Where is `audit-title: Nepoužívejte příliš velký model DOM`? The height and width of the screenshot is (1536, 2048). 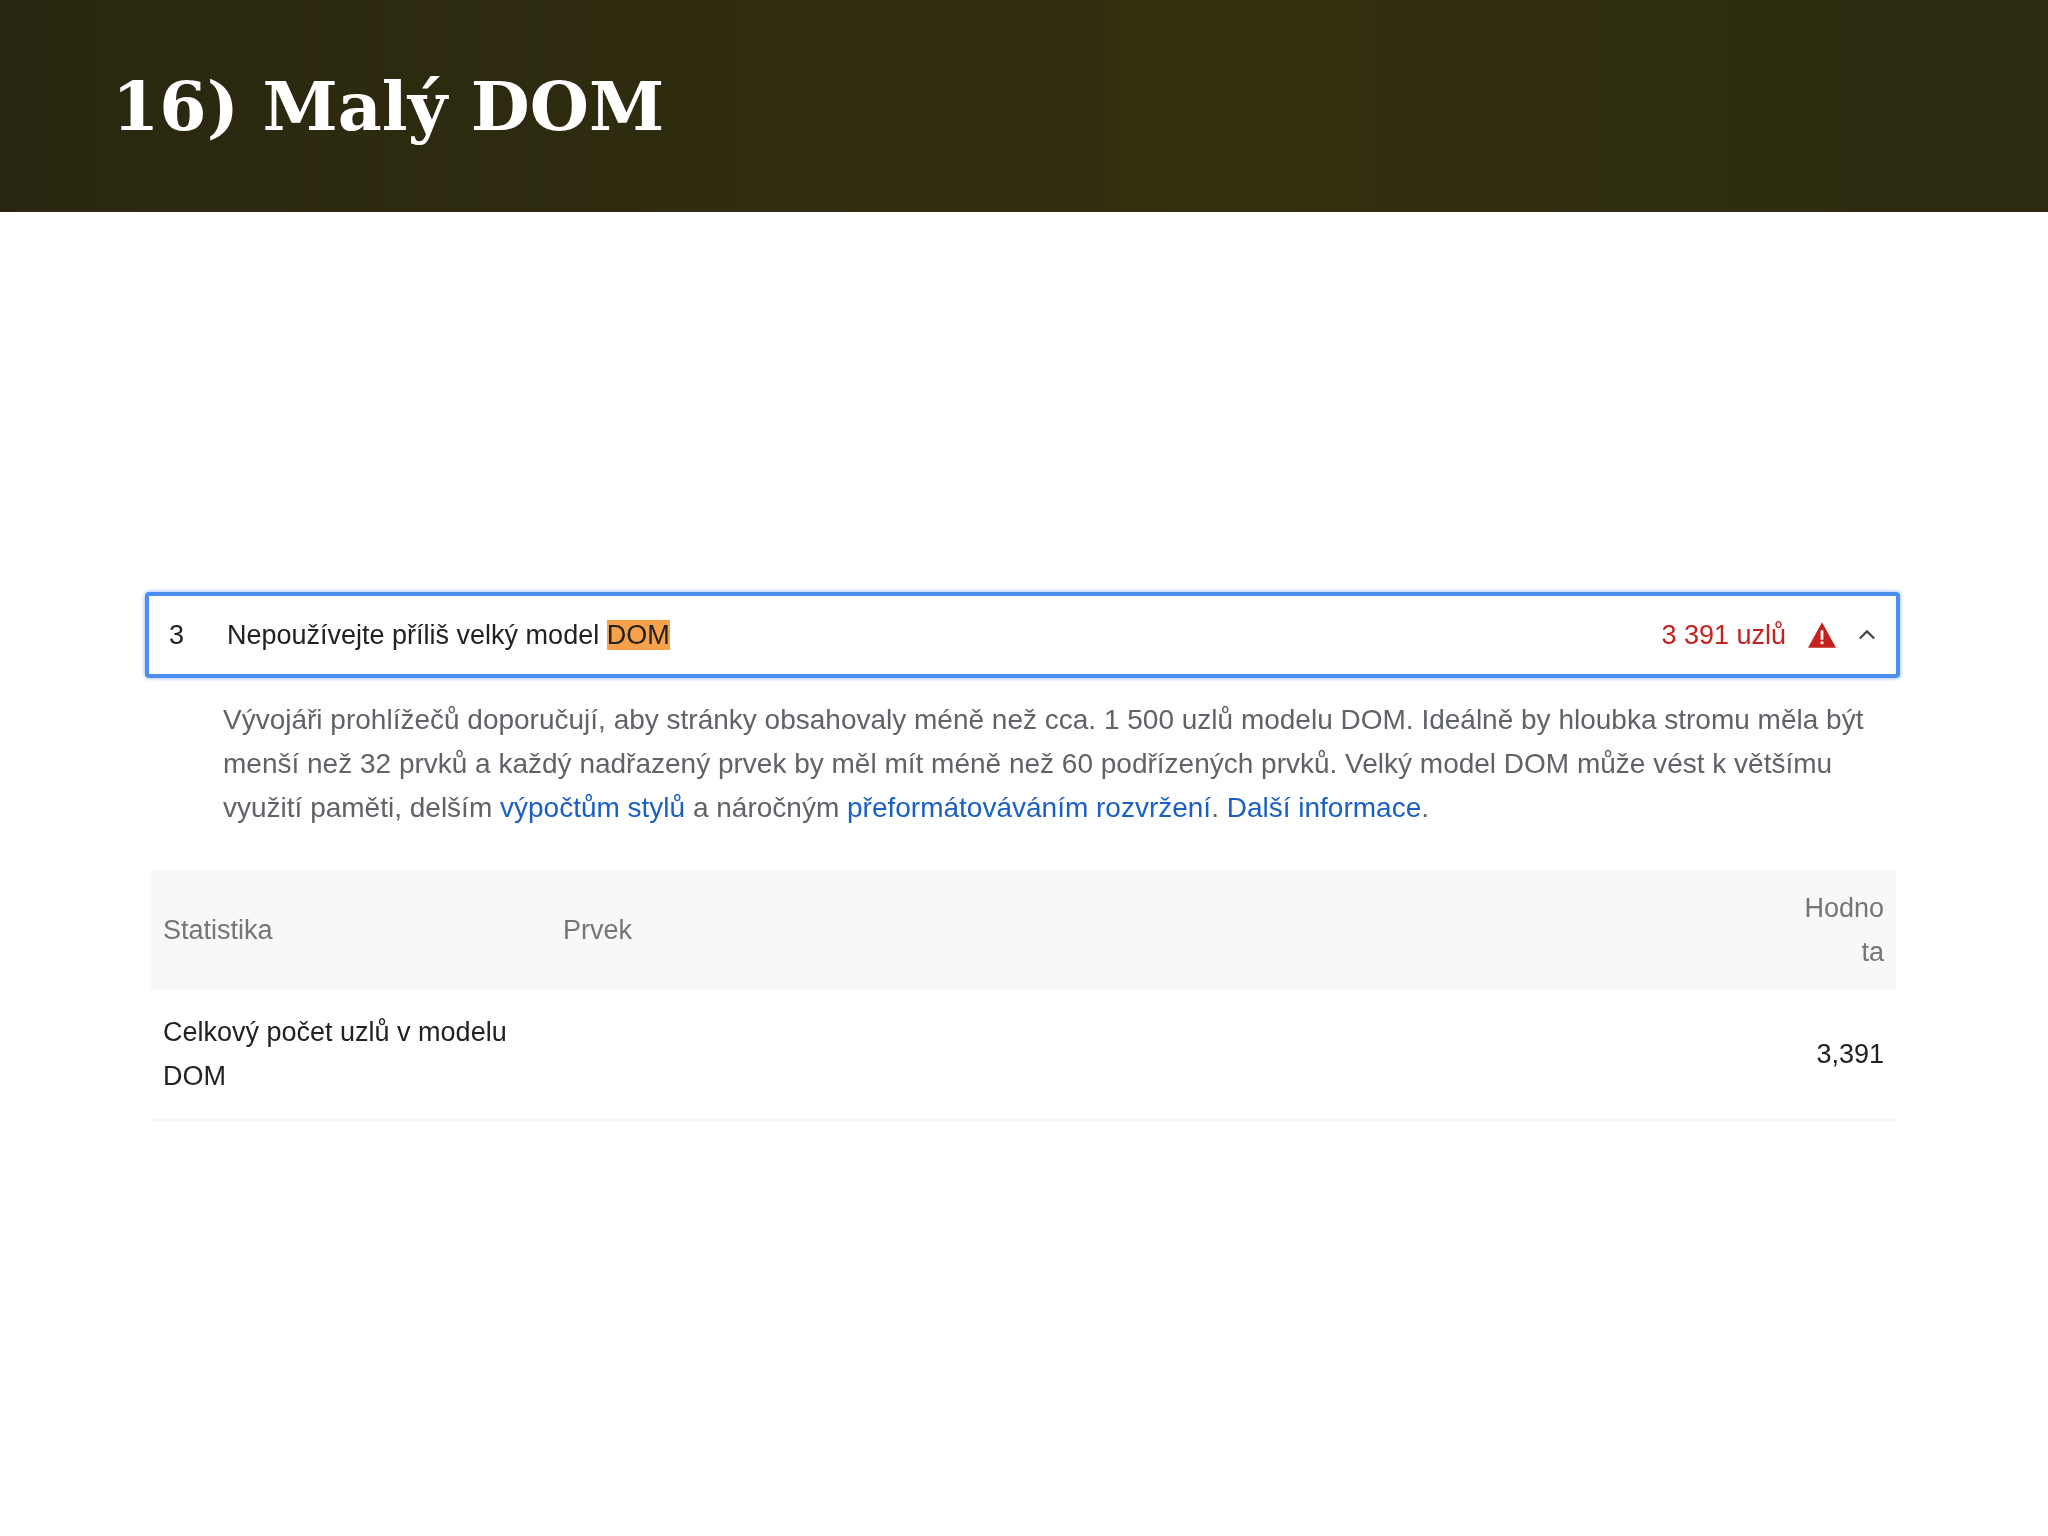
audit-title: Nepoužívejte příliš velký model DOM is located at coordinates (449, 635).